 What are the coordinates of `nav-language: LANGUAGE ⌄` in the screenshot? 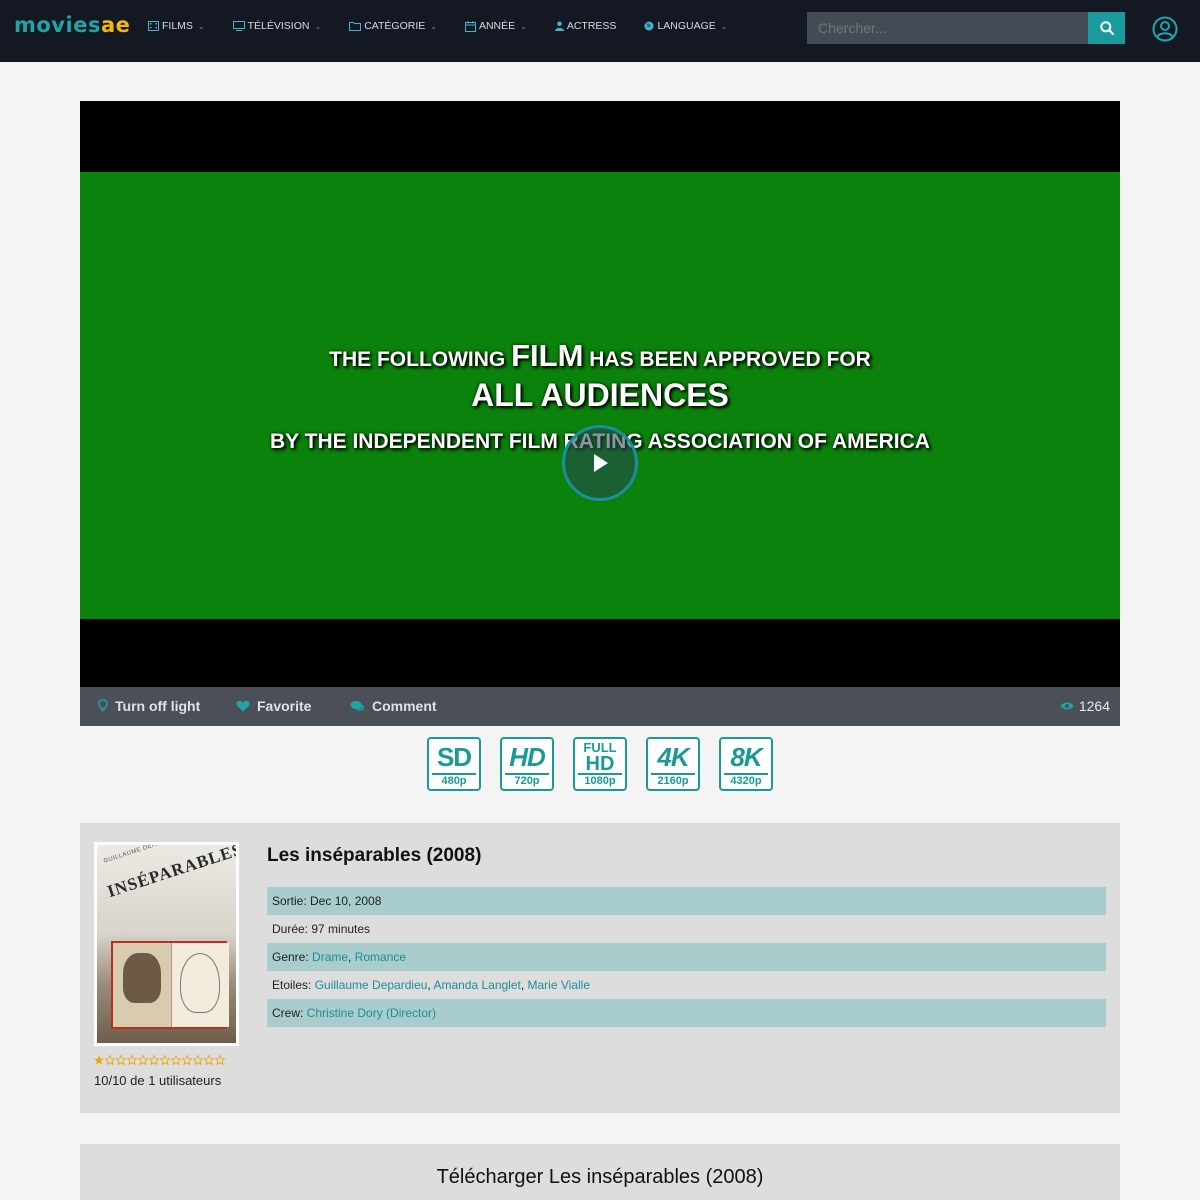 It's located at (686, 26).